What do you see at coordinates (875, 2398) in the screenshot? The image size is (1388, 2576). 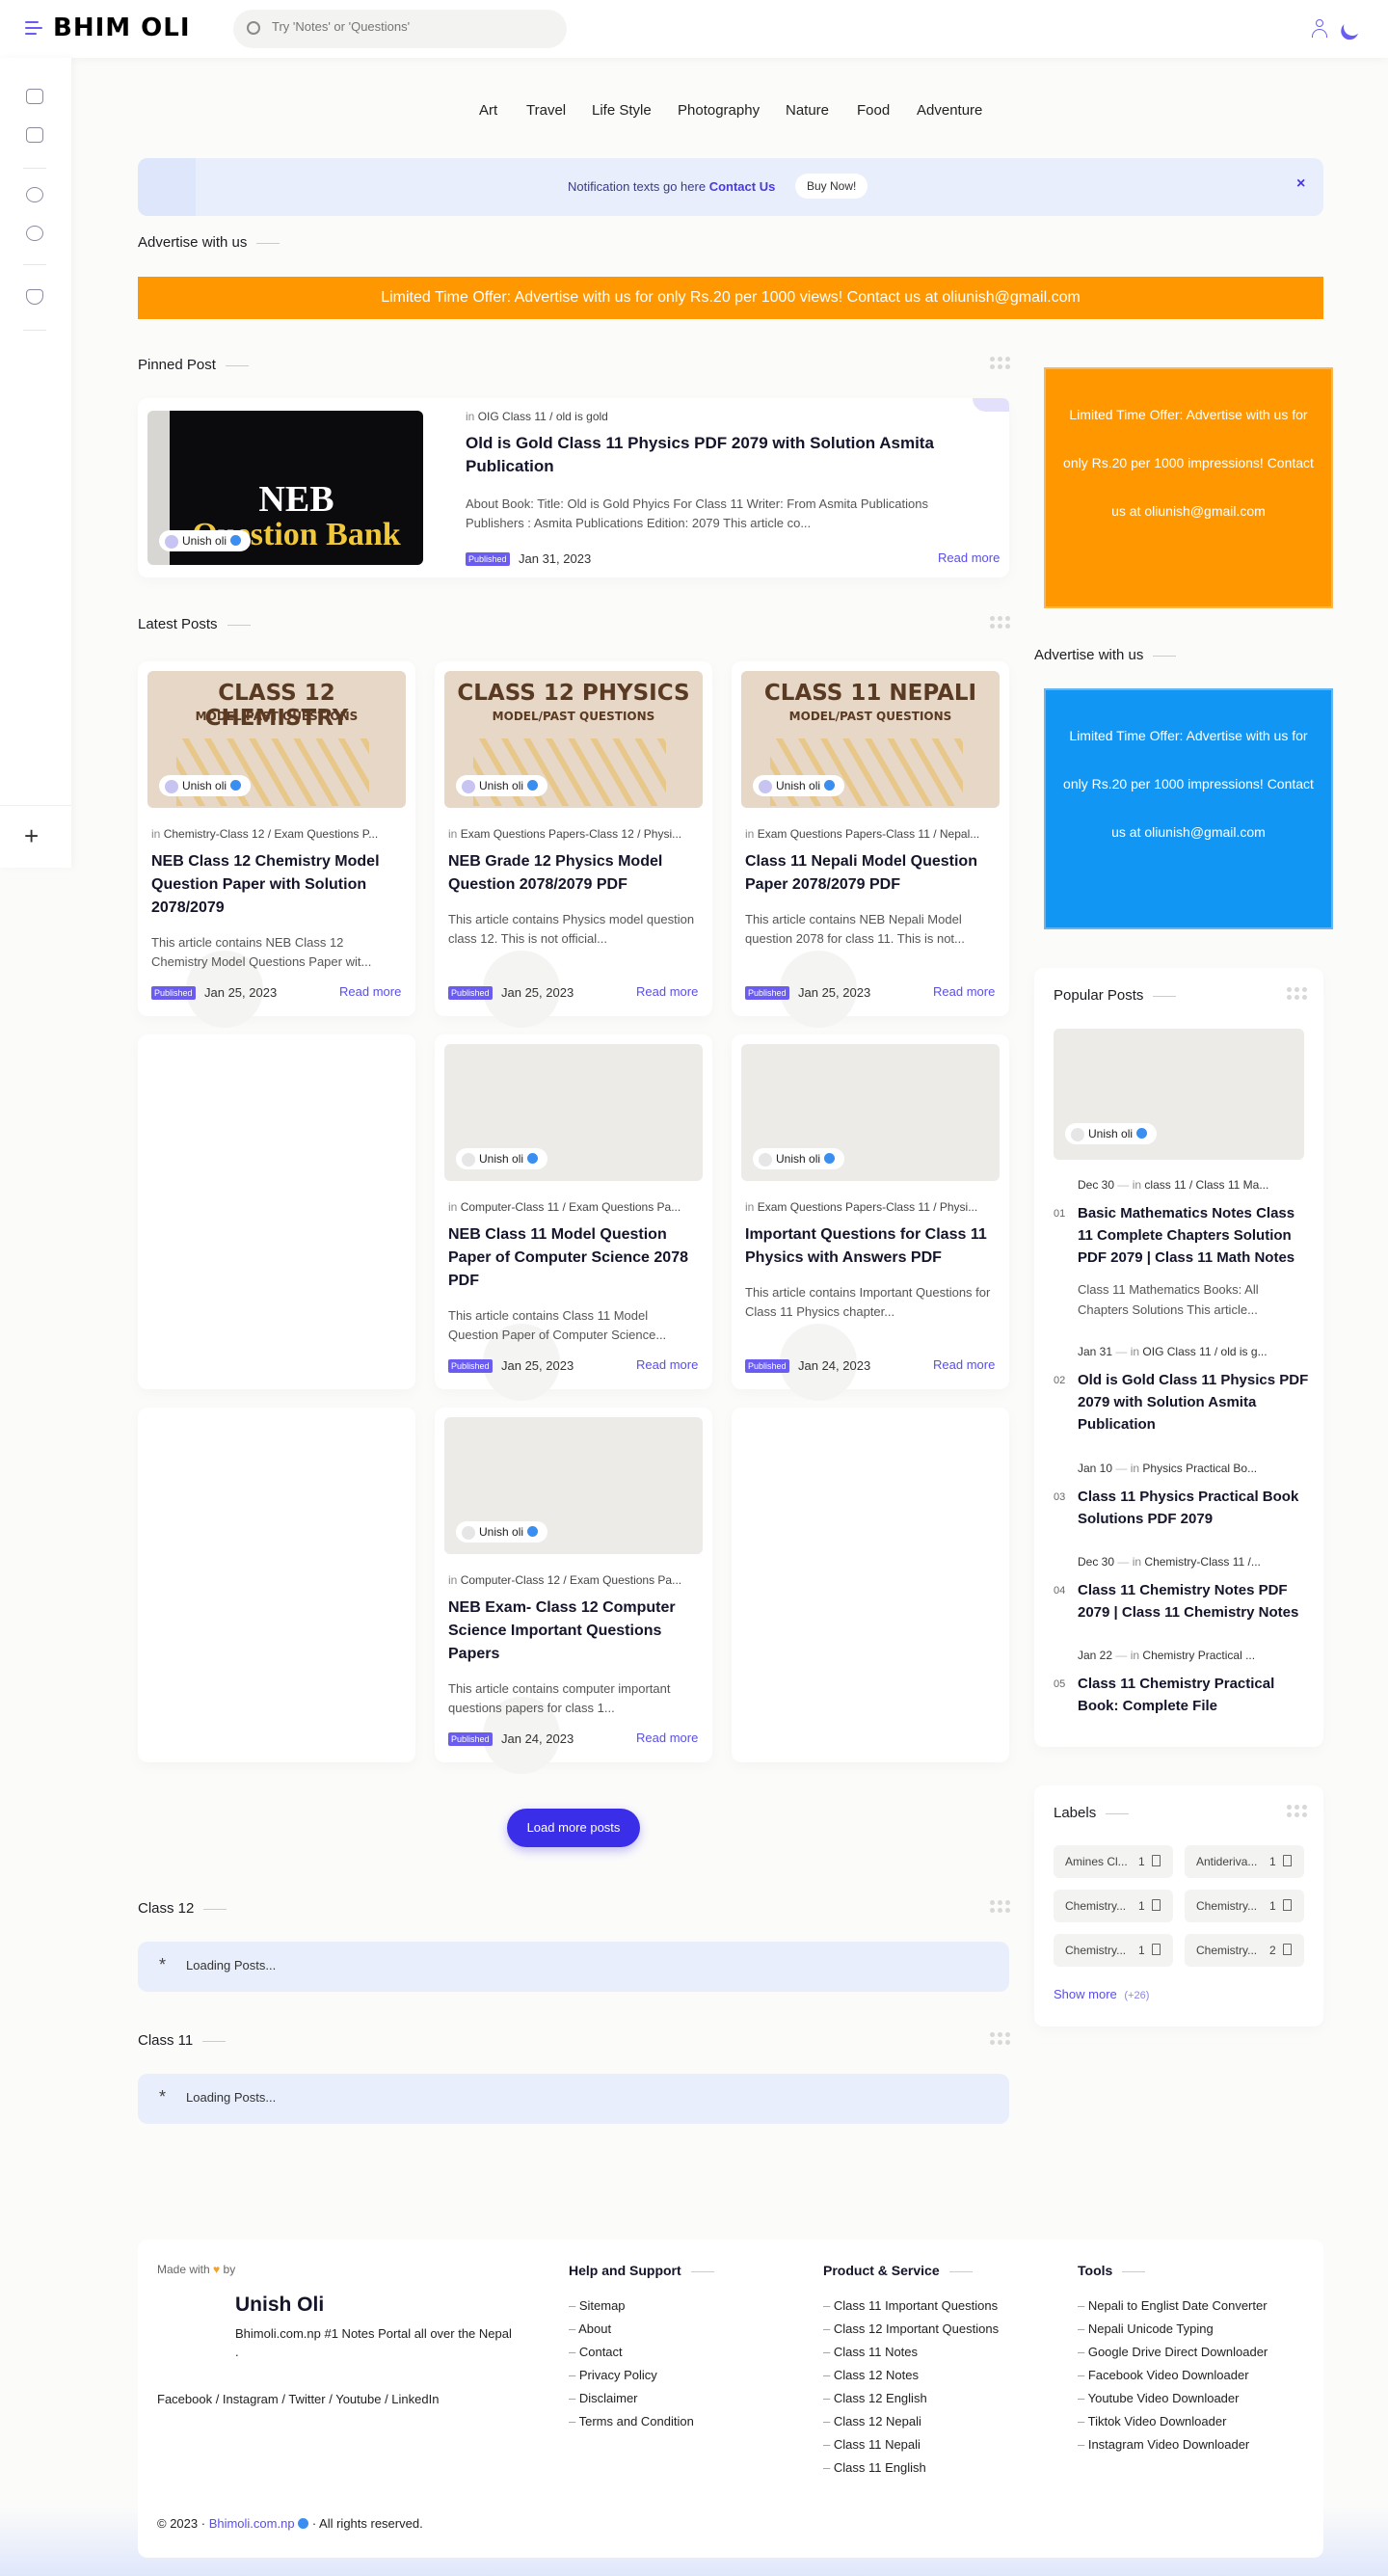 I see `footer-link-product: Class 12 English` at bounding box center [875, 2398].